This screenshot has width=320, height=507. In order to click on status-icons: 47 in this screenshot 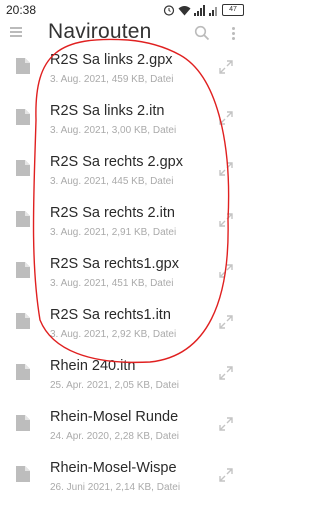, I will do `click(203, 10)`.